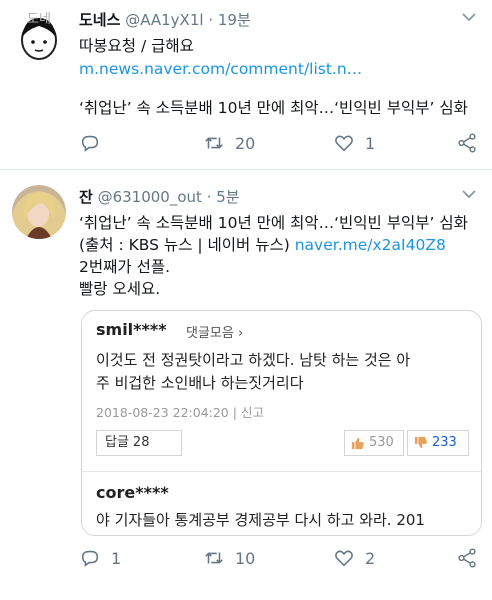 The height and width of the screenshot is (600, 492). I want to click on reply-button, so click(95, 143).